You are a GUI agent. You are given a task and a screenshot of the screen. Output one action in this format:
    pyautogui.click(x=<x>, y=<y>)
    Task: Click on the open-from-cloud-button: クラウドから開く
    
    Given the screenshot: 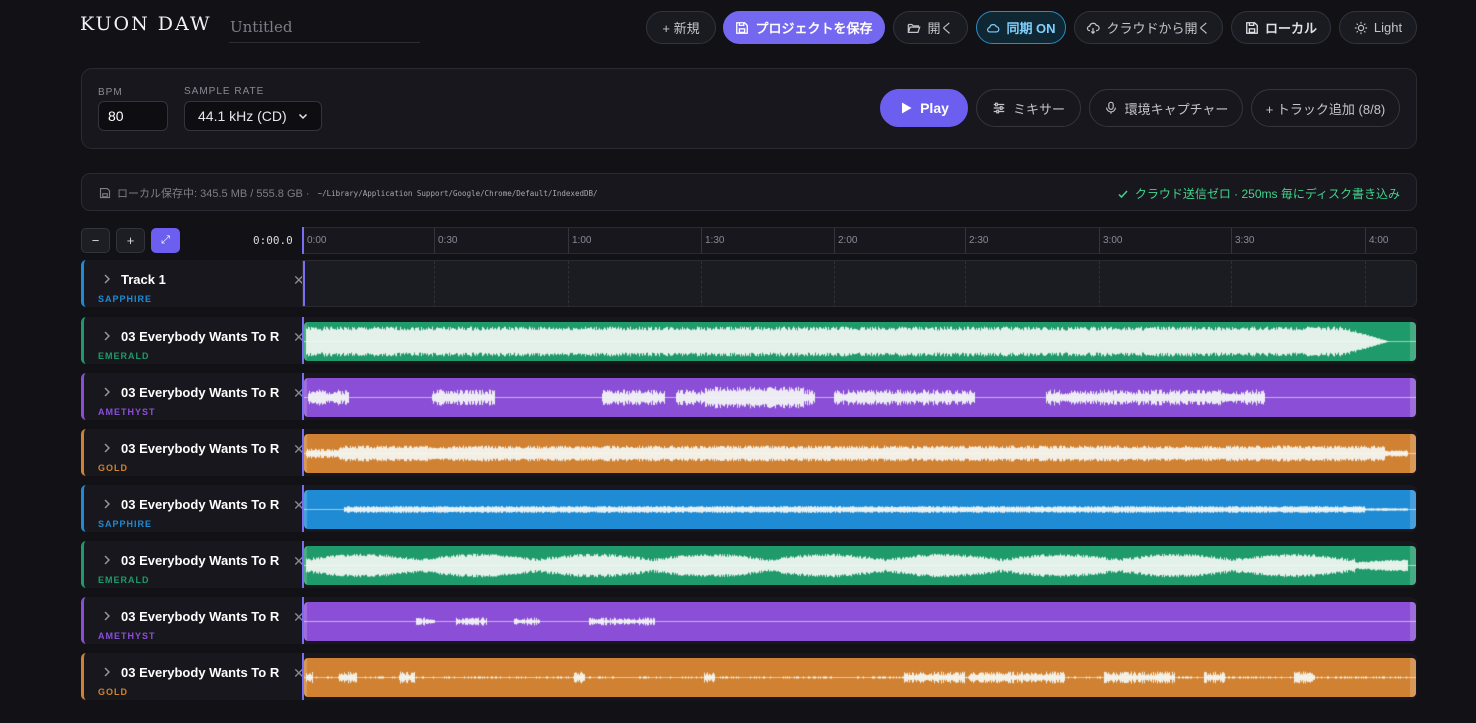 What is the action you would take?
    pyautogui.click(x=1148, y=27)
    